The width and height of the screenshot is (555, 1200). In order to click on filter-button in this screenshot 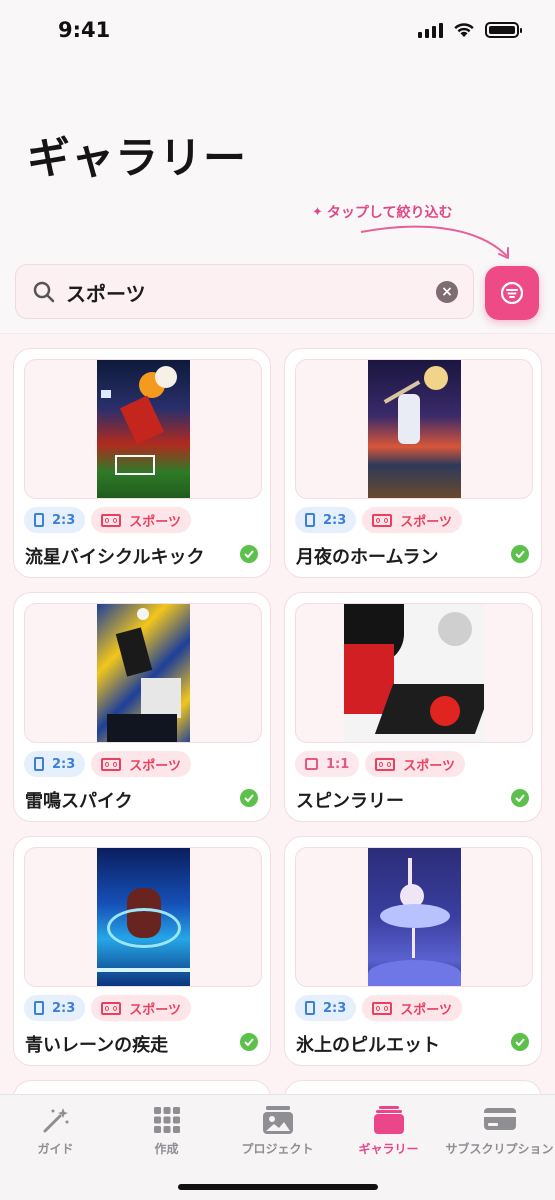, I will do `click(512, 293)`.